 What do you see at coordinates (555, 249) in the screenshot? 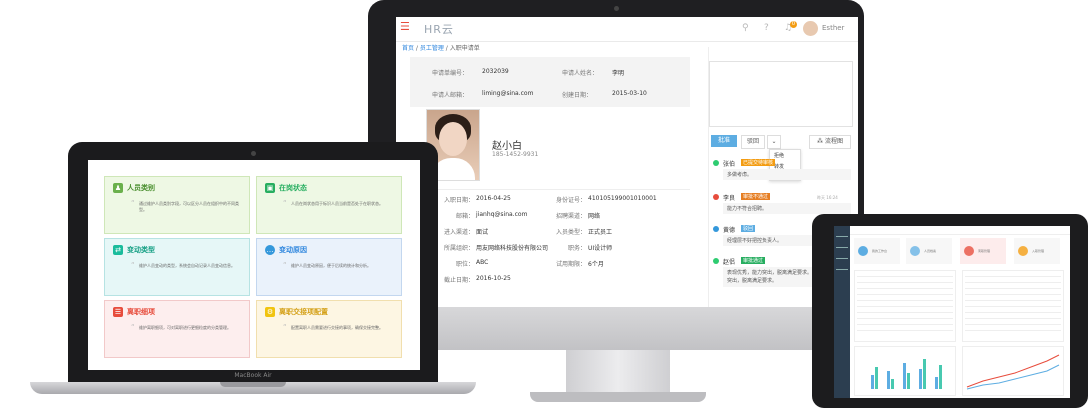
I see `detail-row: 所属组织： 用友网络科技股份有限公司 职务： UI设计师` at bounding box center [555, 249].